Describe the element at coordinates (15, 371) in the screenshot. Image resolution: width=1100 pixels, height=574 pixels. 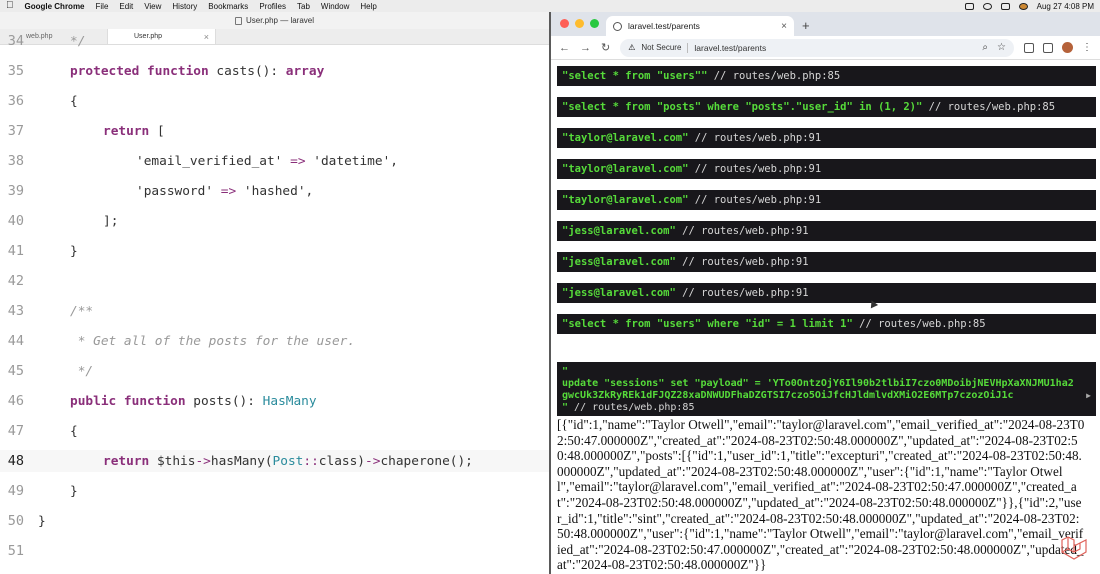
I see `line-number: 45` at that location.